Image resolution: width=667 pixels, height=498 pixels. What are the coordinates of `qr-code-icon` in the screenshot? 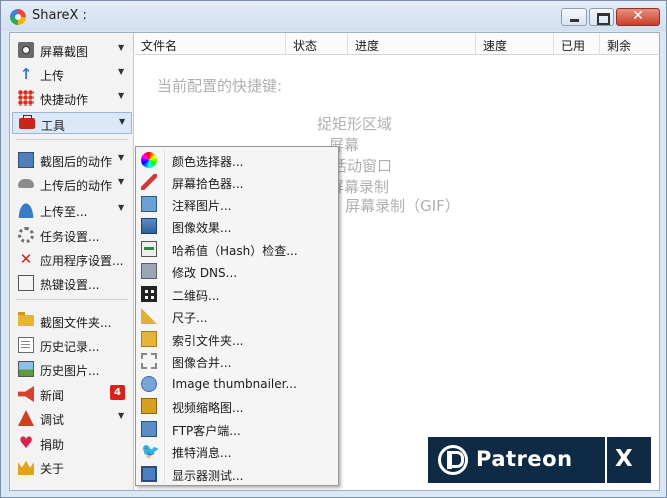 It's located at (149, 294).